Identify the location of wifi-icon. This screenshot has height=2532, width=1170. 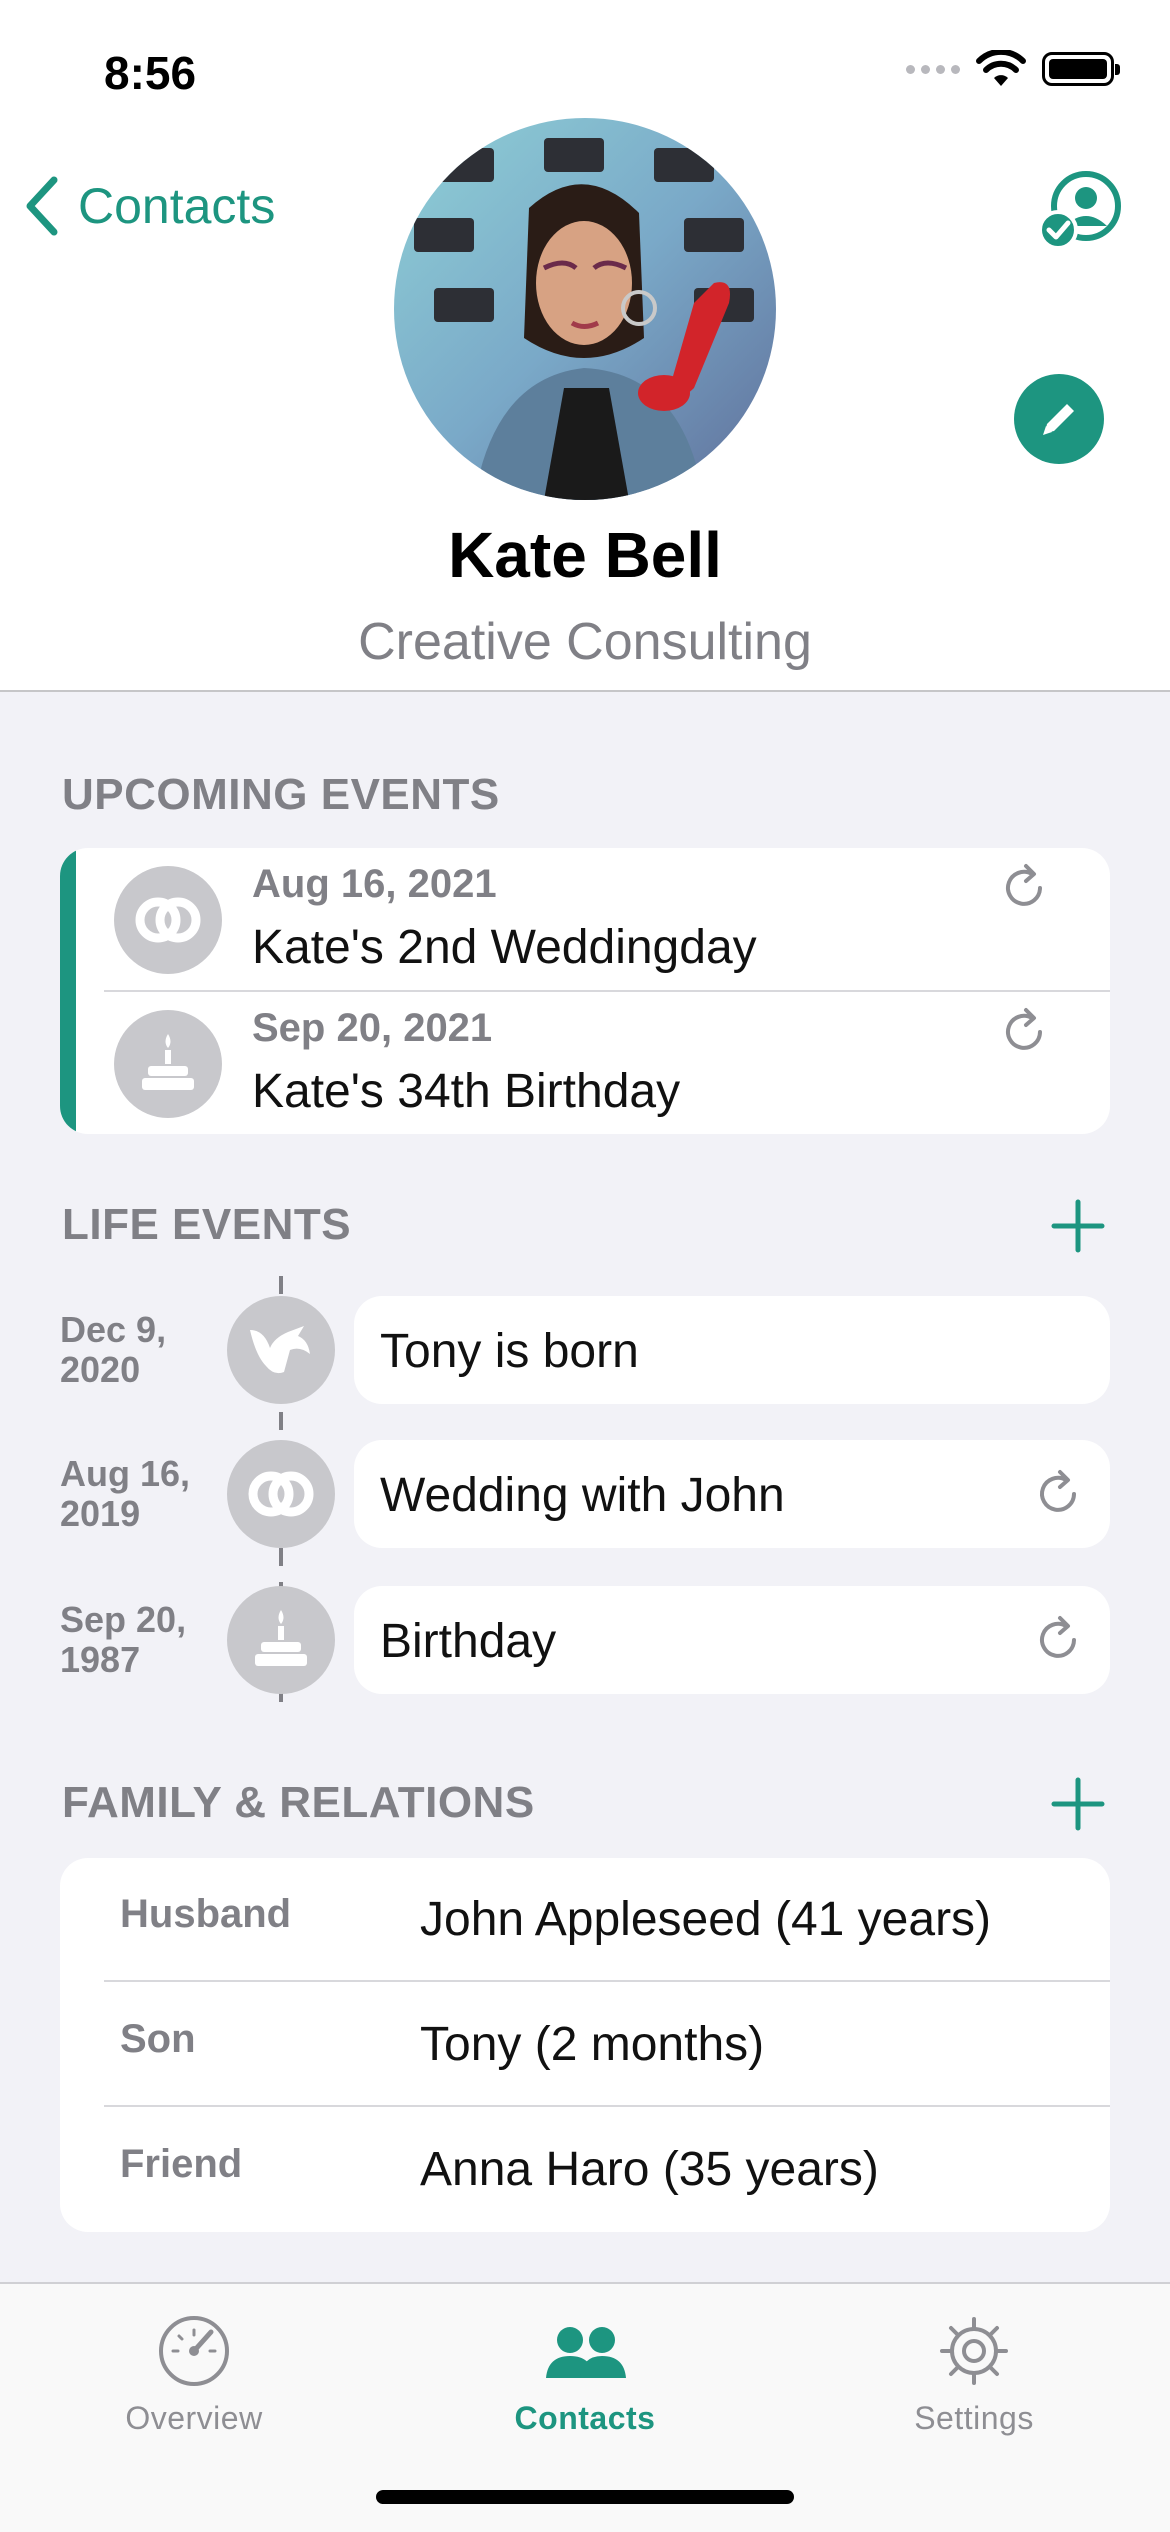
(1001, 68).